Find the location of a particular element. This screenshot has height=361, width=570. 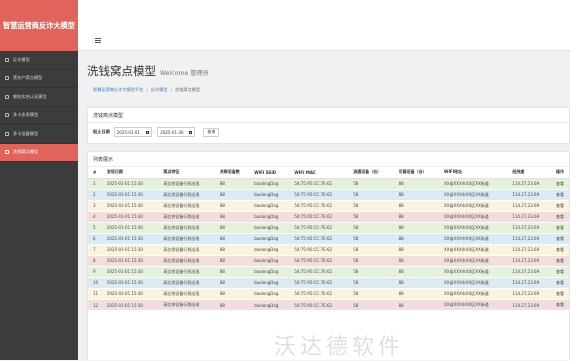

column-header: 发现日期 is located at coordinates (130, 173).